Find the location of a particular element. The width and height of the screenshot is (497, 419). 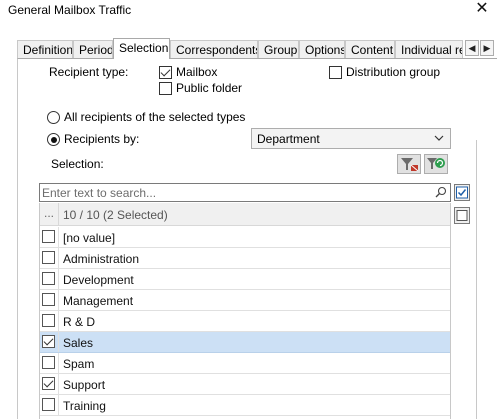

list-item-label: Support is located at coordinates (84, 385).